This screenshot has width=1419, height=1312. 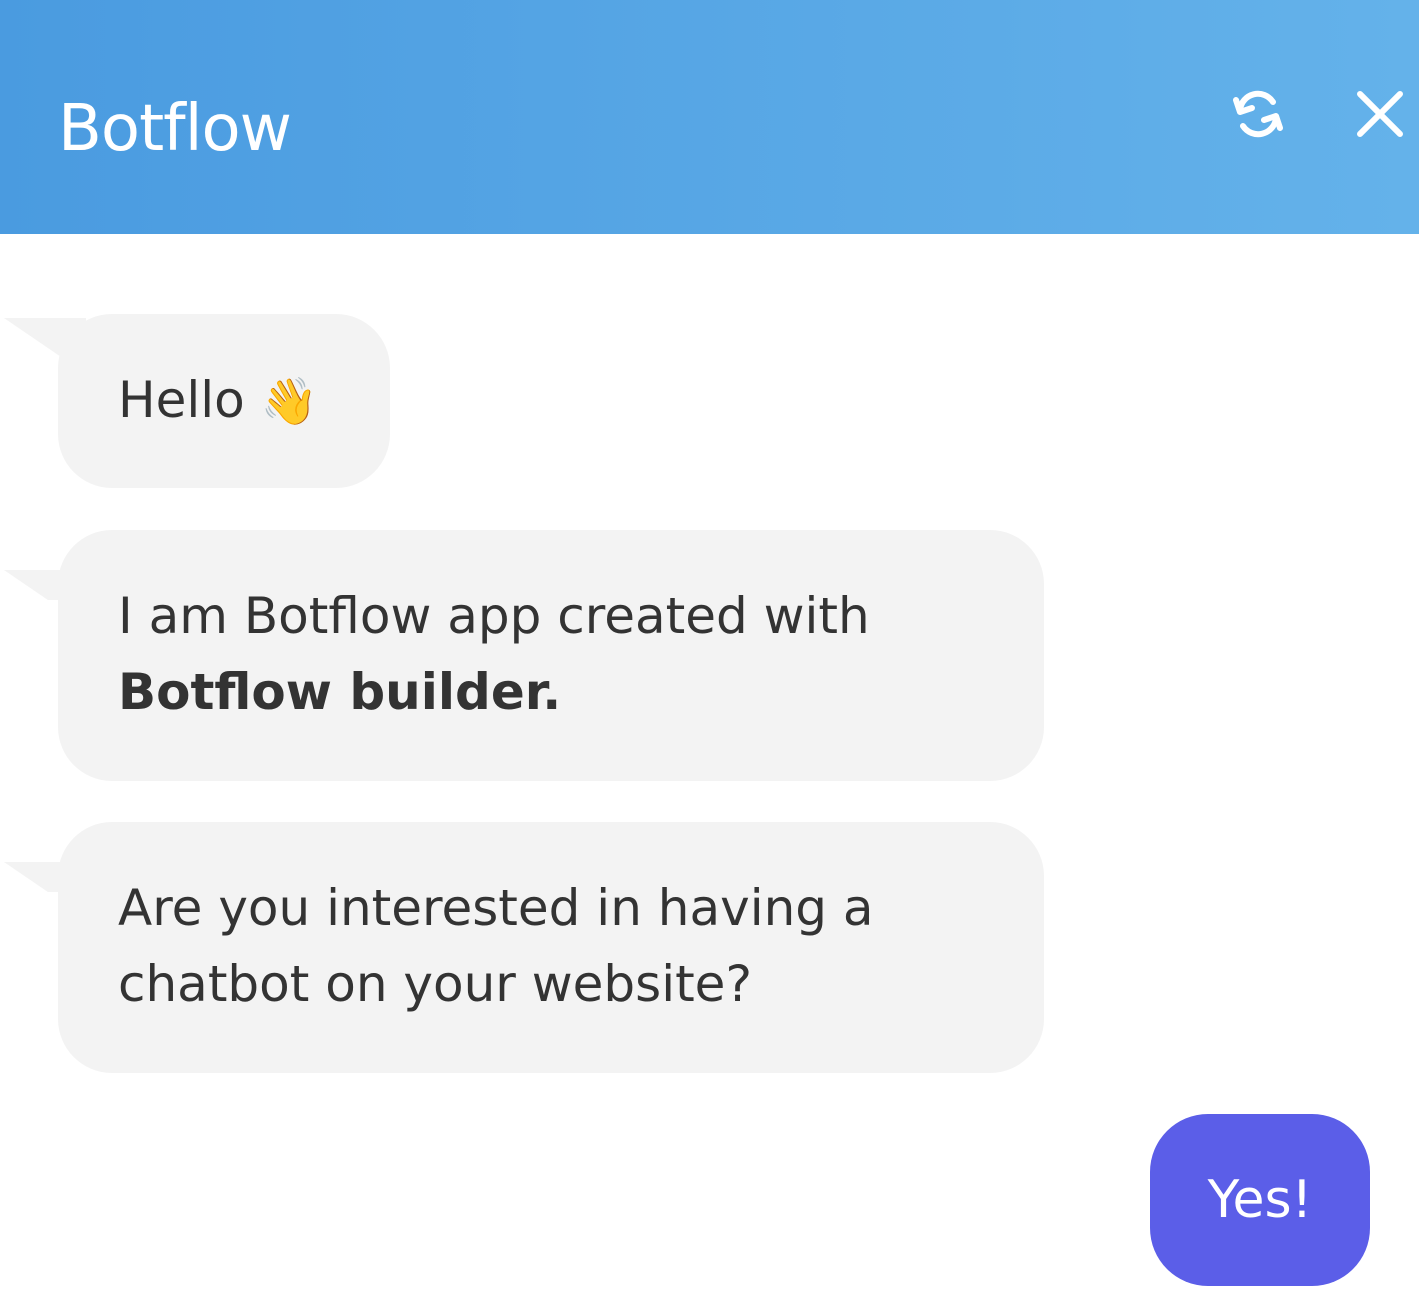 I want to click on restart-icon, so click(x=1258, y=114).